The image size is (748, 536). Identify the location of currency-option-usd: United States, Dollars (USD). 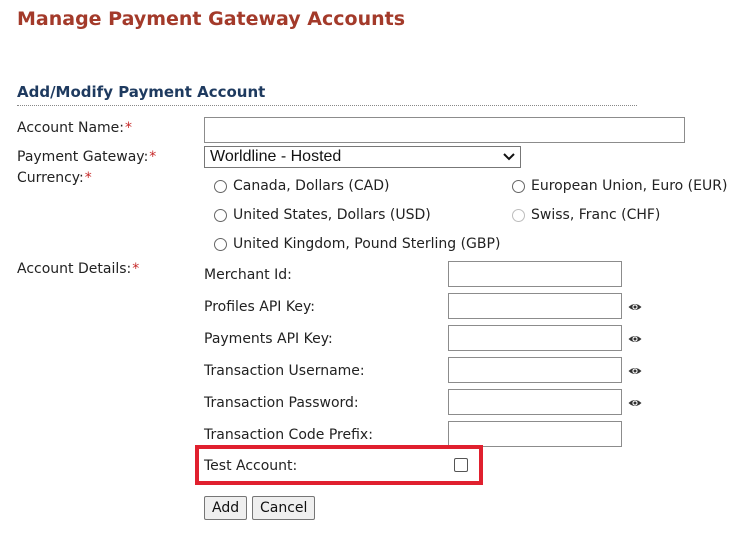
(322, 215).